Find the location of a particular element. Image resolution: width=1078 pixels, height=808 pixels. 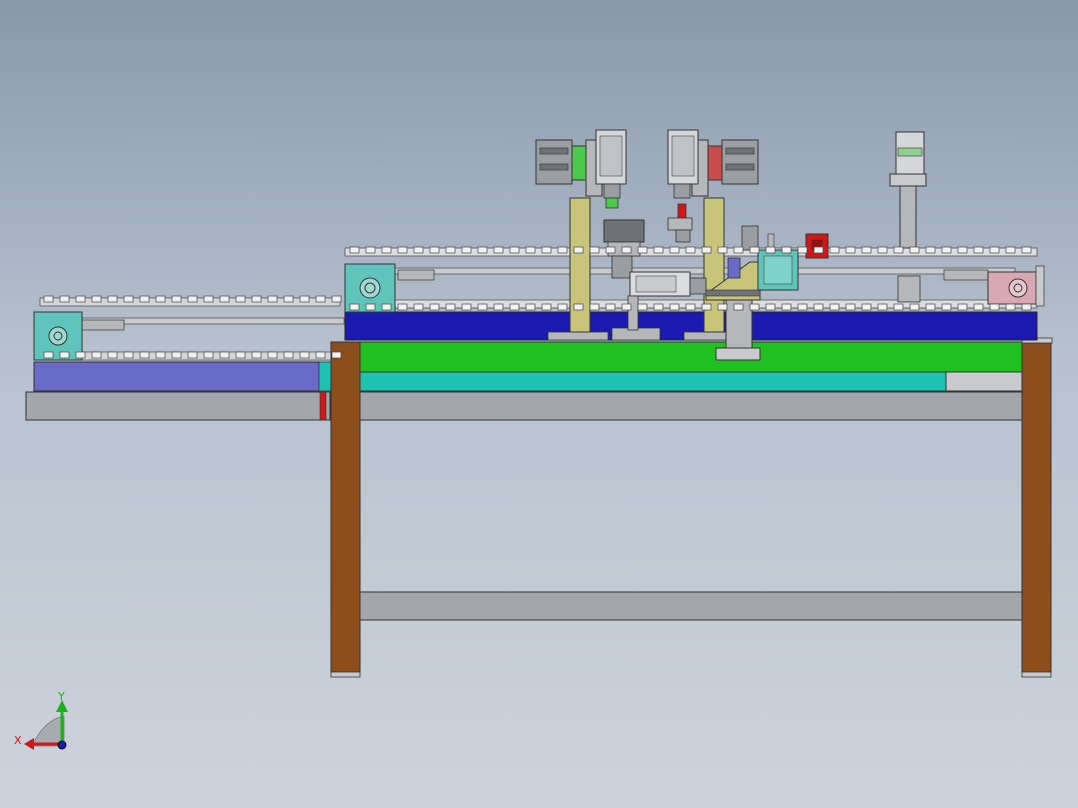

right-tool-tip is located at coordinates (682, 211).